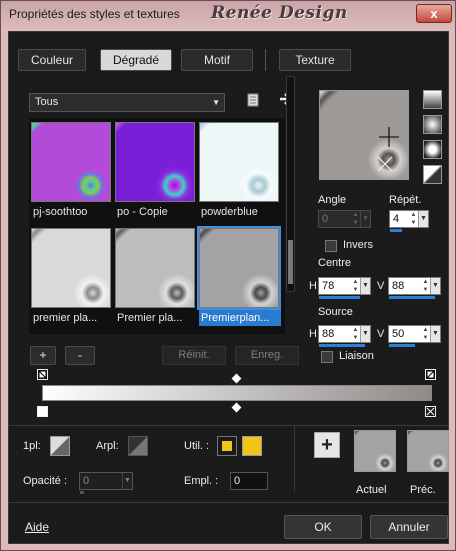  Describe the element at coordinates (331, 246) in the screenshot. I see `invert-checkbox` at that location.